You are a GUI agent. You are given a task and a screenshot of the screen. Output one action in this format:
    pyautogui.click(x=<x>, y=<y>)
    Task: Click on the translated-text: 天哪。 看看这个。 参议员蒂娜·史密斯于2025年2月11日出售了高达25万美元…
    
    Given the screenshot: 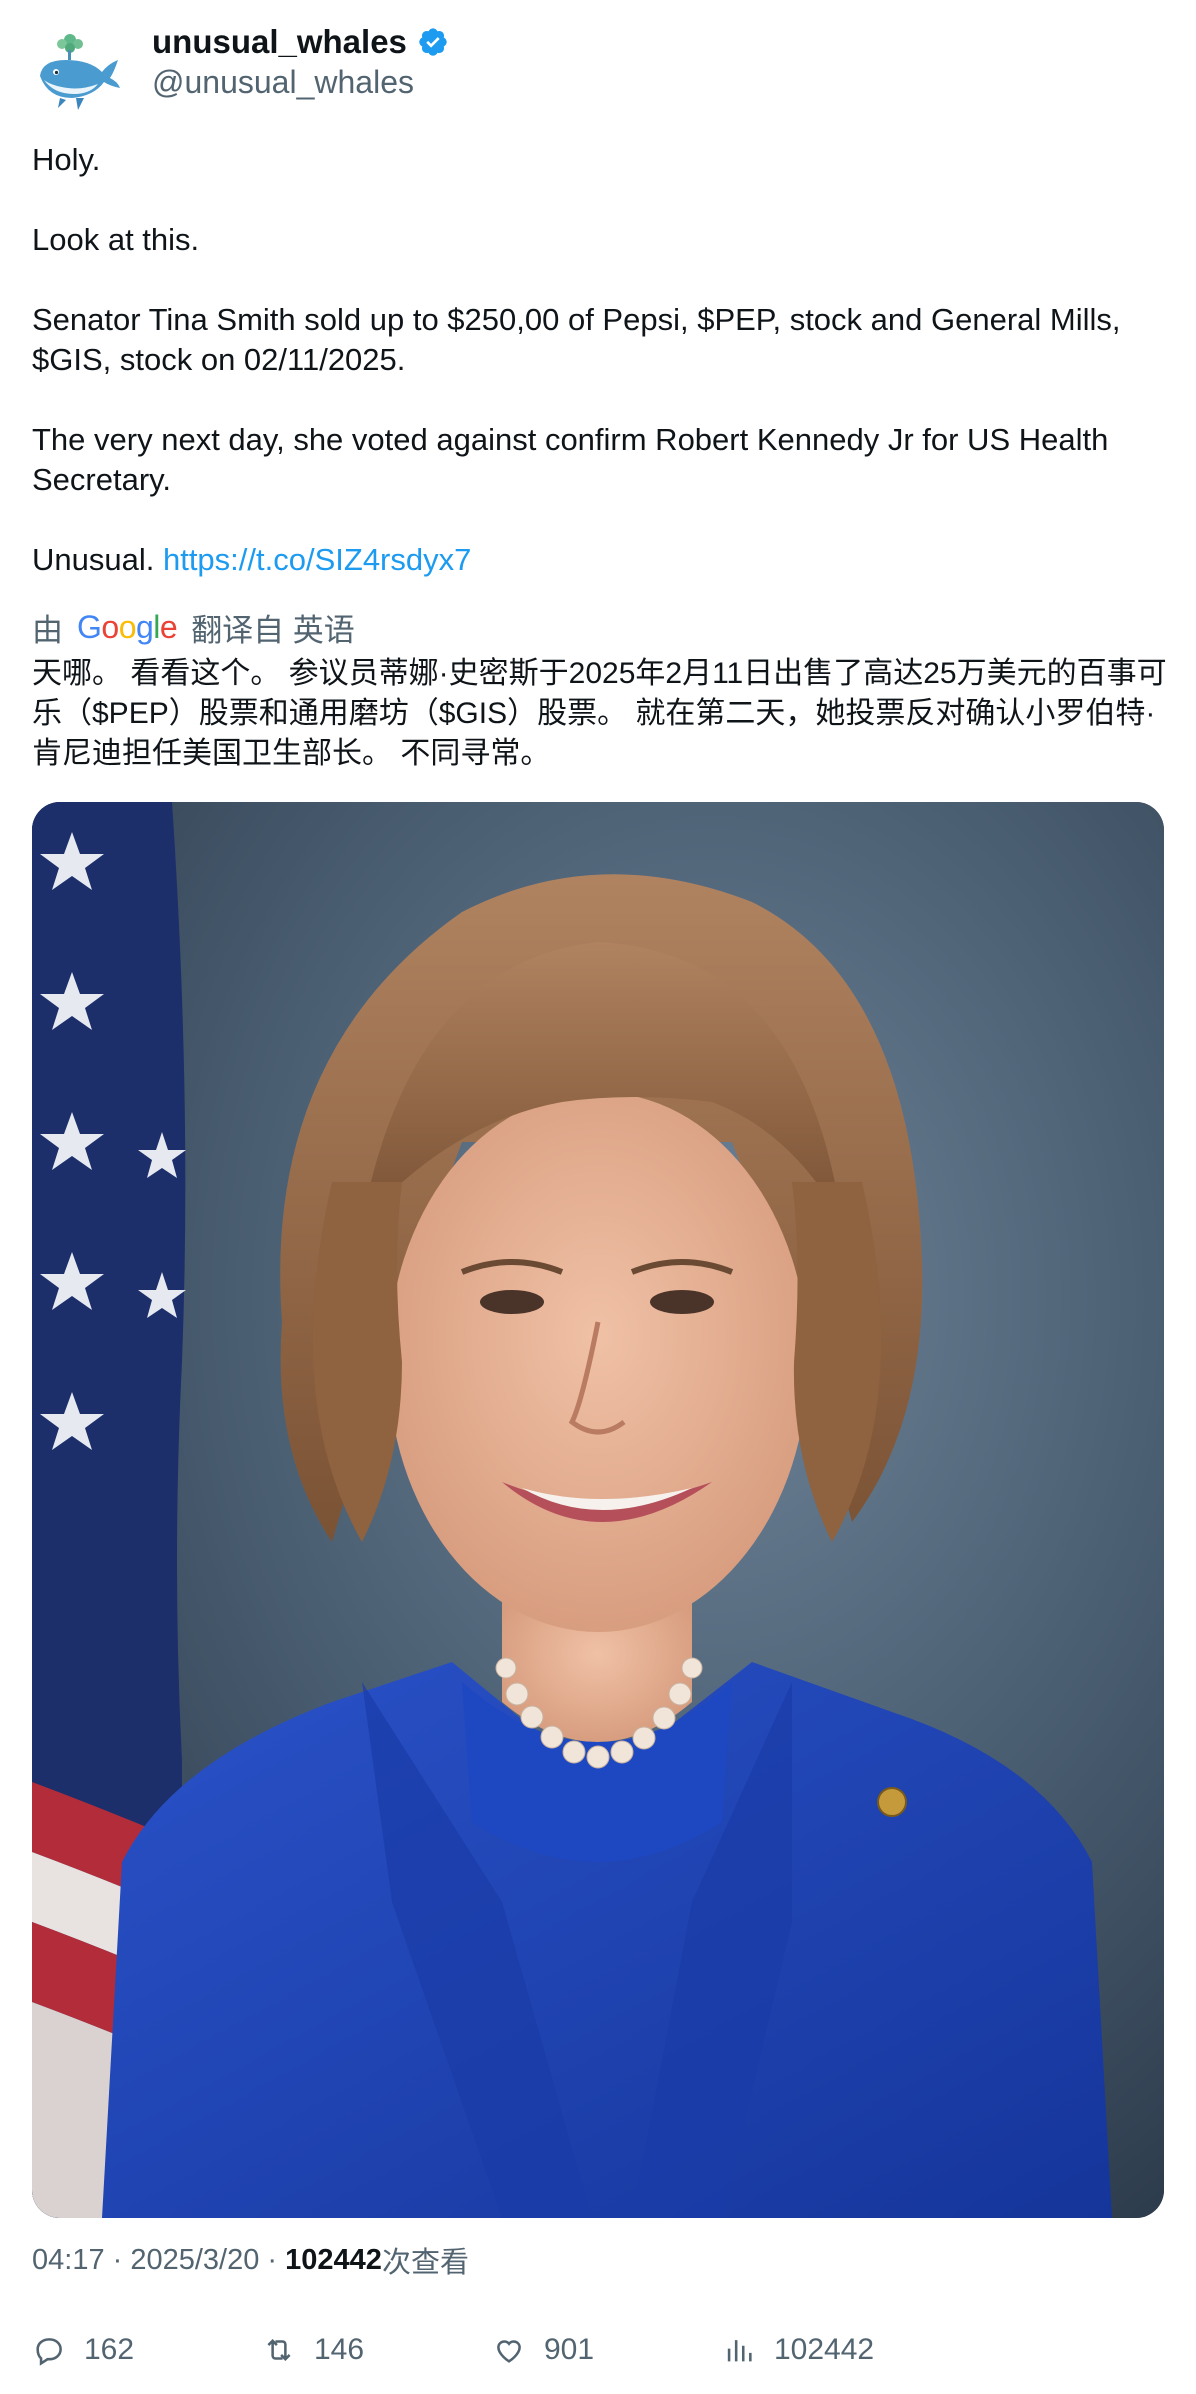 What is the action you would take?
    pyautogui.click(x=599, y=713)
    